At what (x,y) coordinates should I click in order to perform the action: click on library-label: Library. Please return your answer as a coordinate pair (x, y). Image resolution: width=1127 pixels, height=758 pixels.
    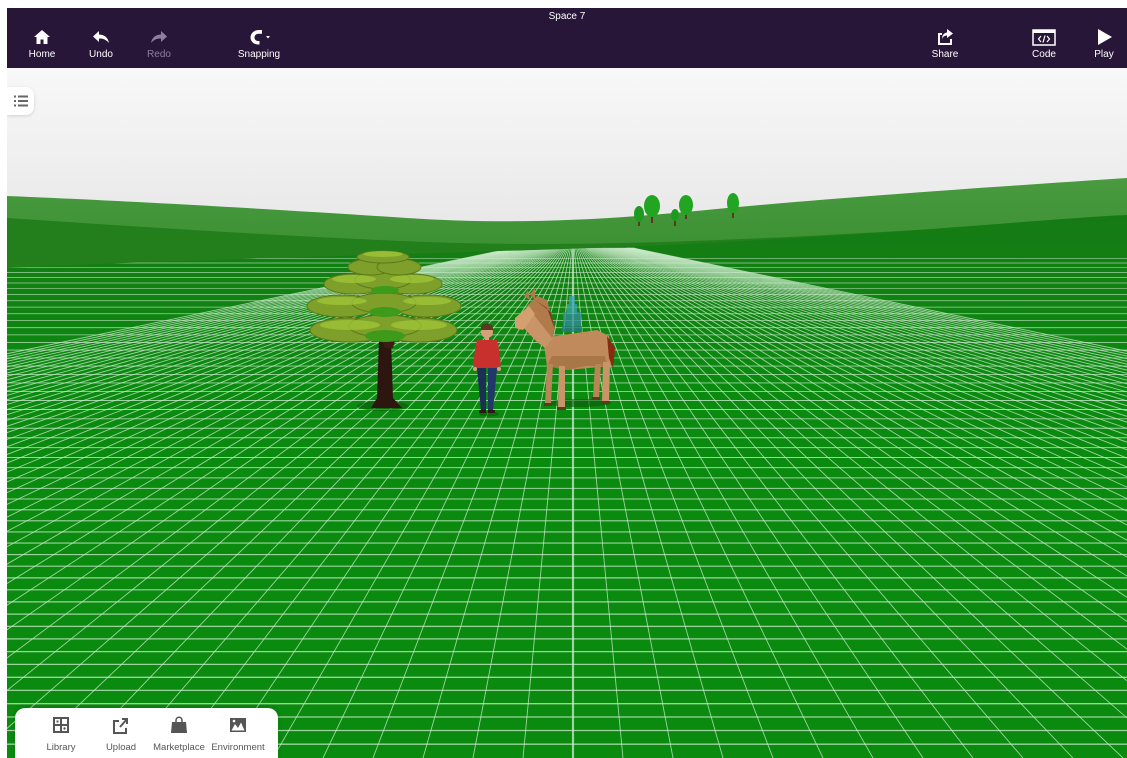
    Looking at the image, I should click on (61, 747).